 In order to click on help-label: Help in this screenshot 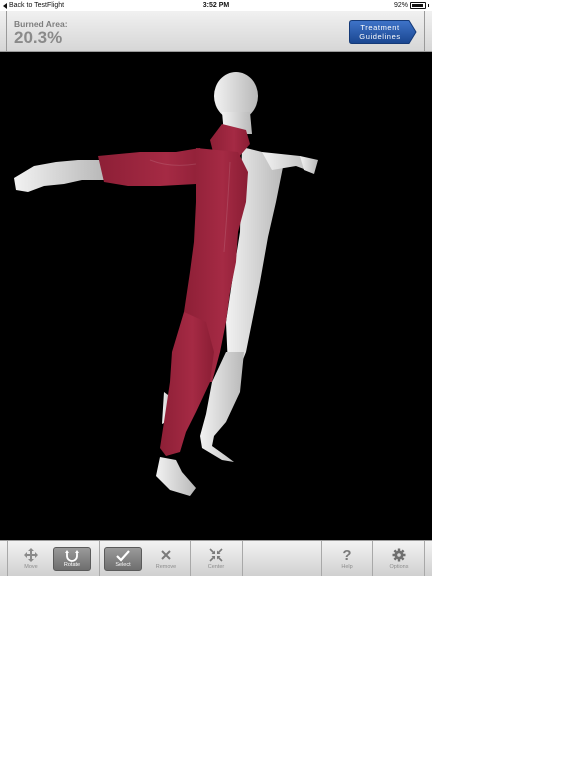, I will do `click(347, 567)`.